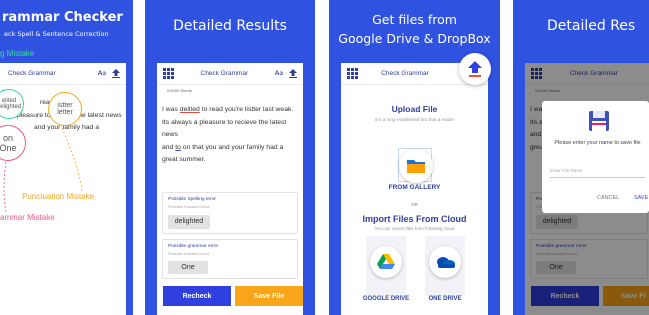 This screenshot has width=649, height=315. Describe the element at coordinates (414, 204) in the screenshot. I see `or-divider: OR` at that location.